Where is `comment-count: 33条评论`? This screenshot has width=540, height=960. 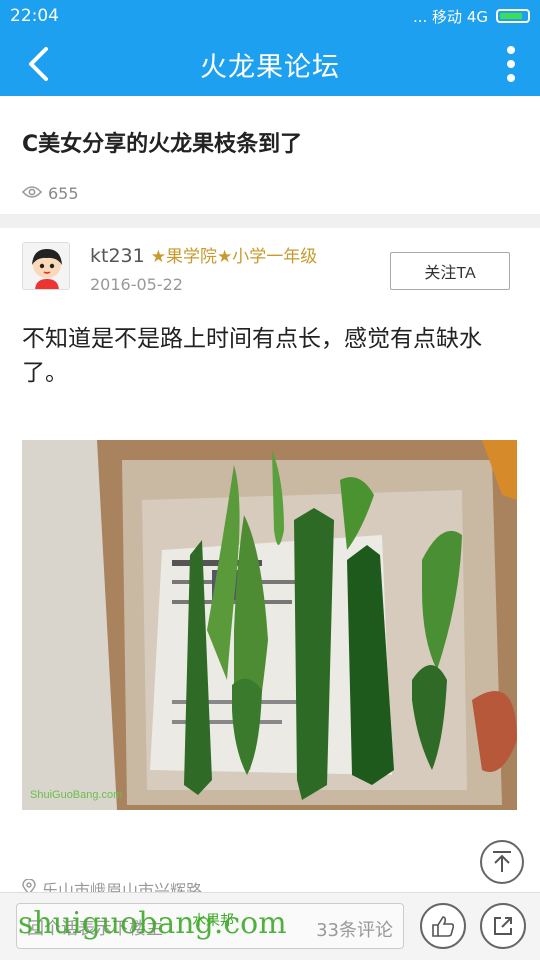
comment-count: 33条评论 is located at coordinates (354, 929).